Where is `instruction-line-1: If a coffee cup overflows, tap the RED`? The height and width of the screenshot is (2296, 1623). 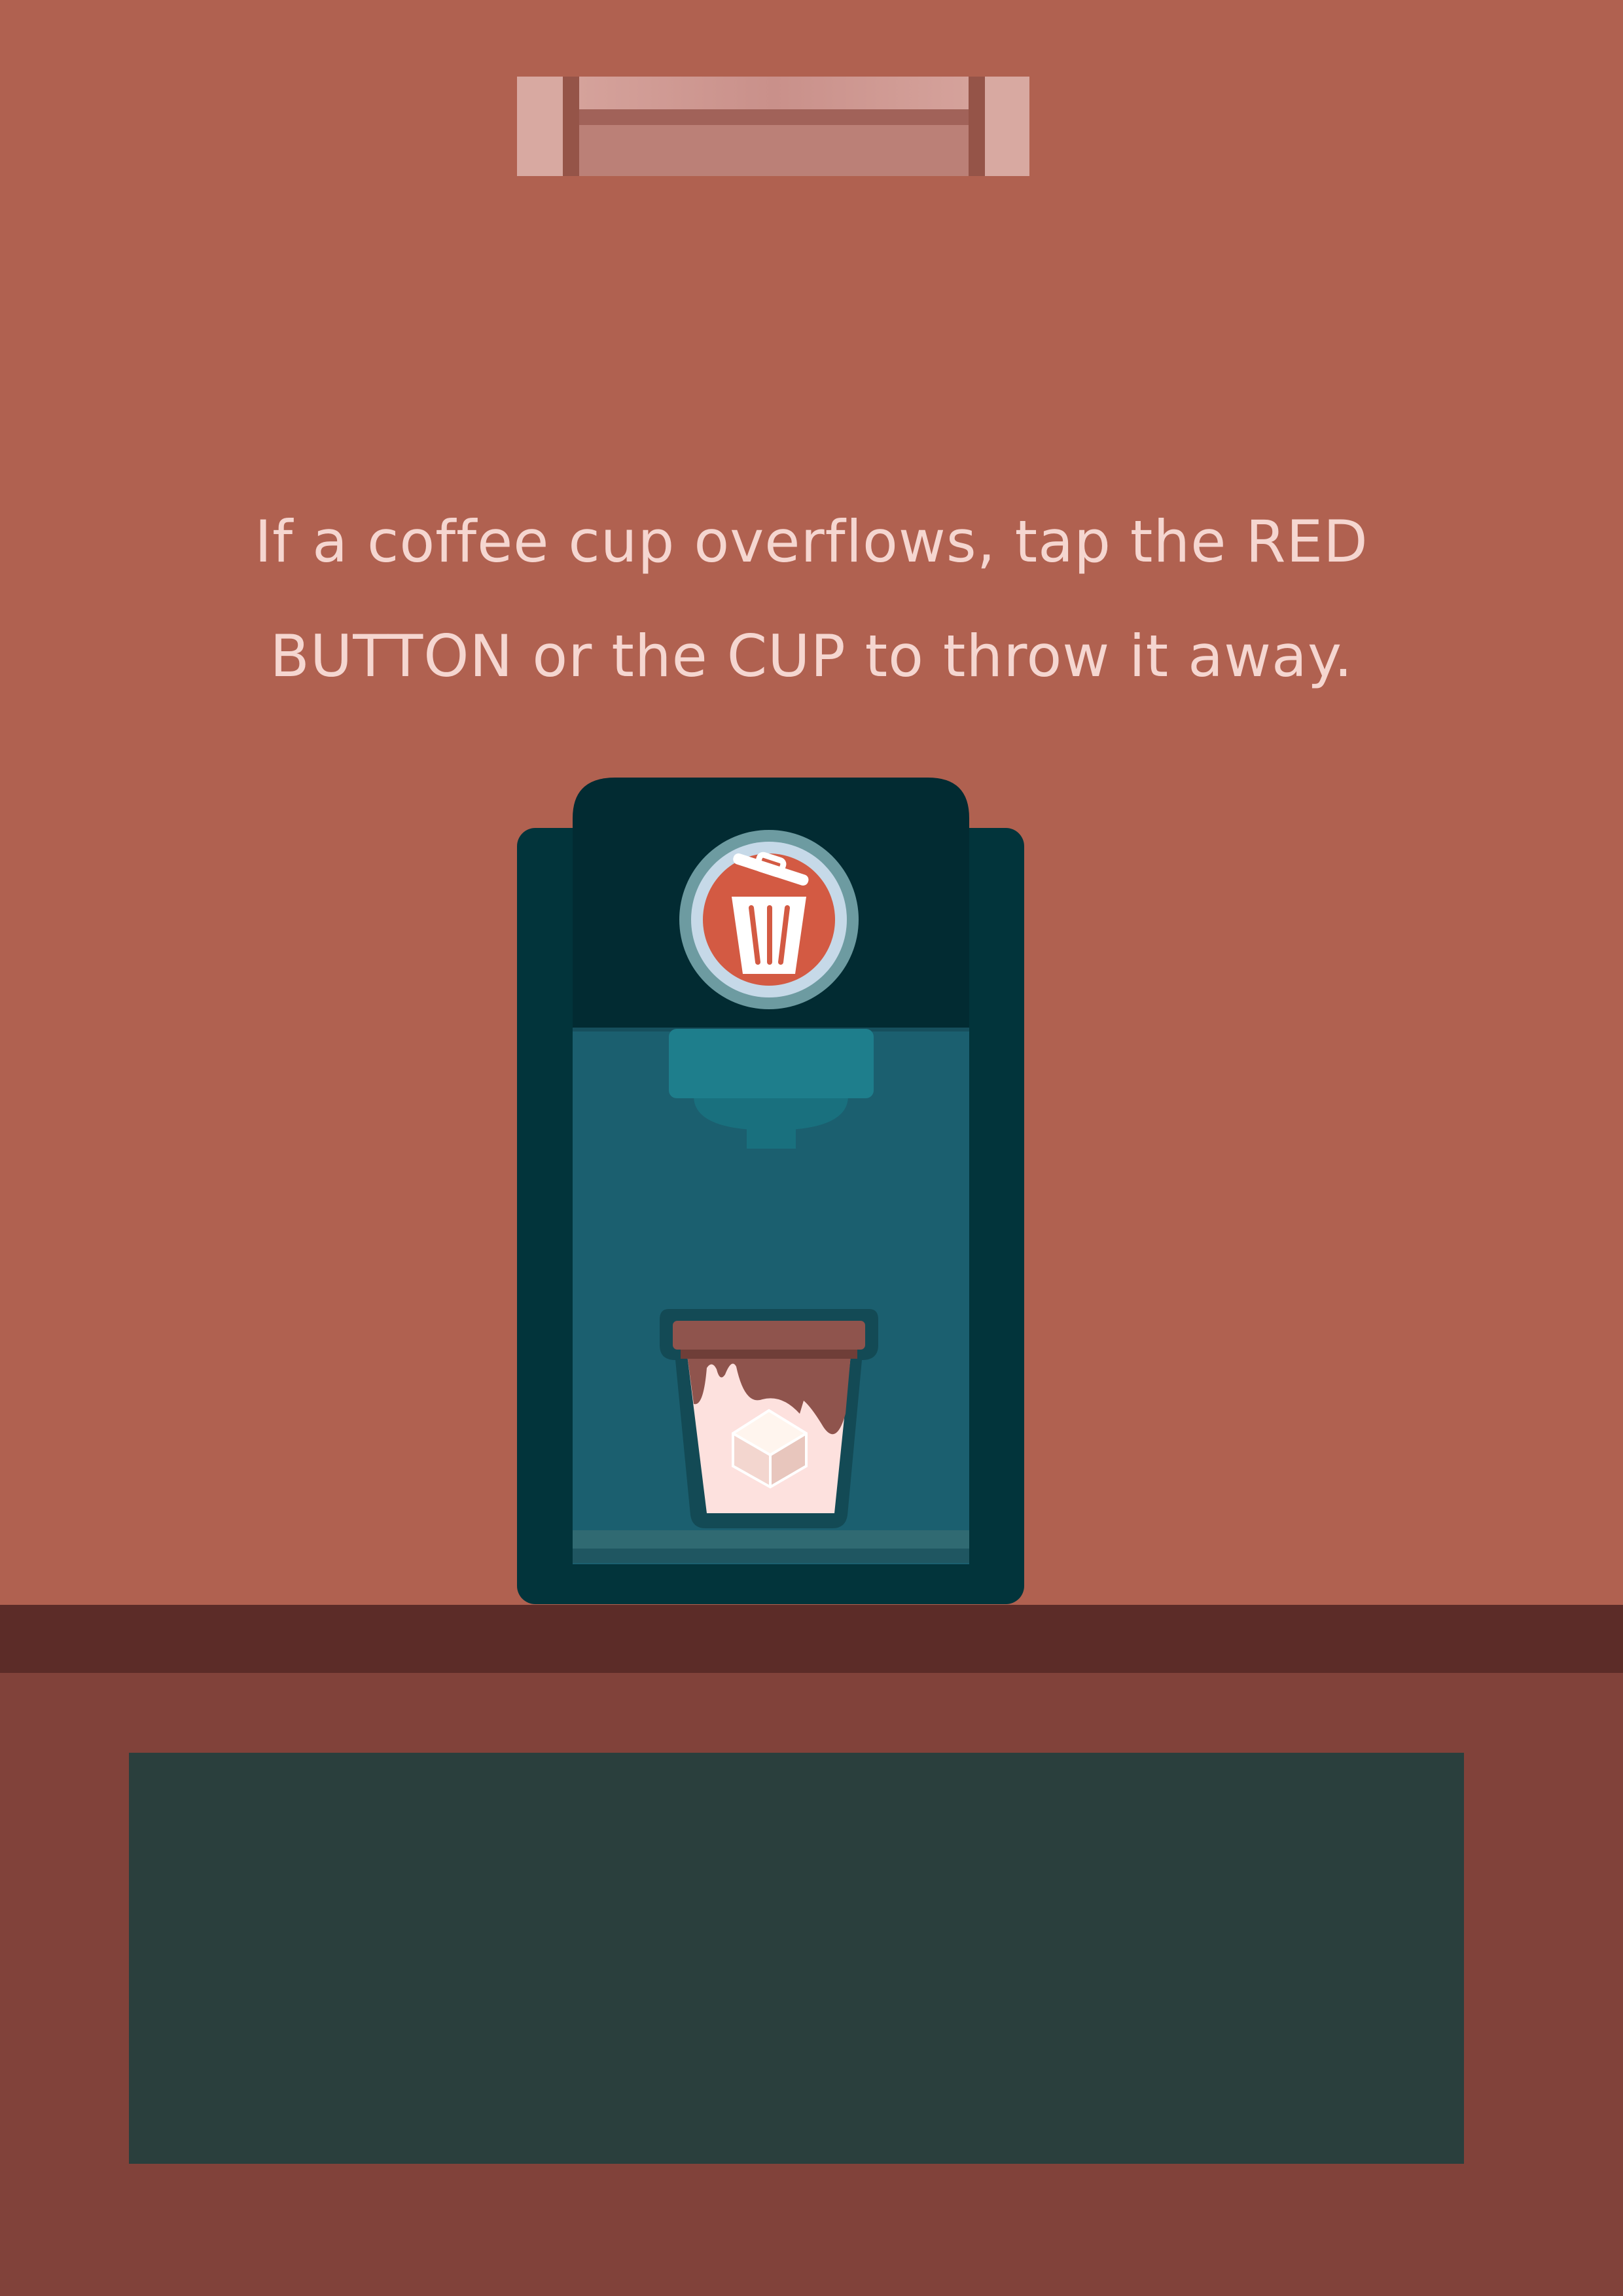
instruction-line-1: If a coffee cup overflows, tap the RED is located at coordinates (811, 541).